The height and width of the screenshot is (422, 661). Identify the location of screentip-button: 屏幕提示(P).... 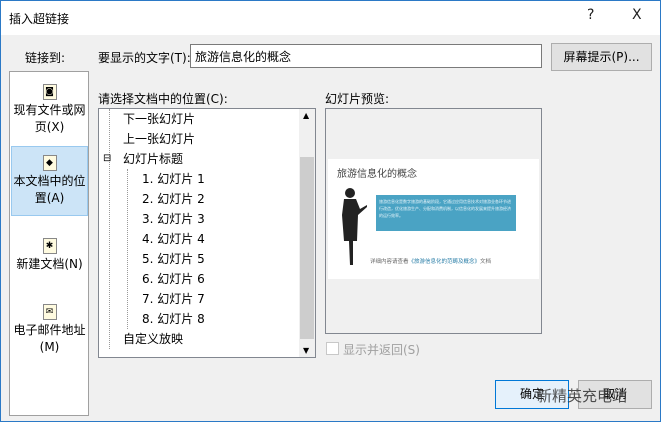
(601, 57).